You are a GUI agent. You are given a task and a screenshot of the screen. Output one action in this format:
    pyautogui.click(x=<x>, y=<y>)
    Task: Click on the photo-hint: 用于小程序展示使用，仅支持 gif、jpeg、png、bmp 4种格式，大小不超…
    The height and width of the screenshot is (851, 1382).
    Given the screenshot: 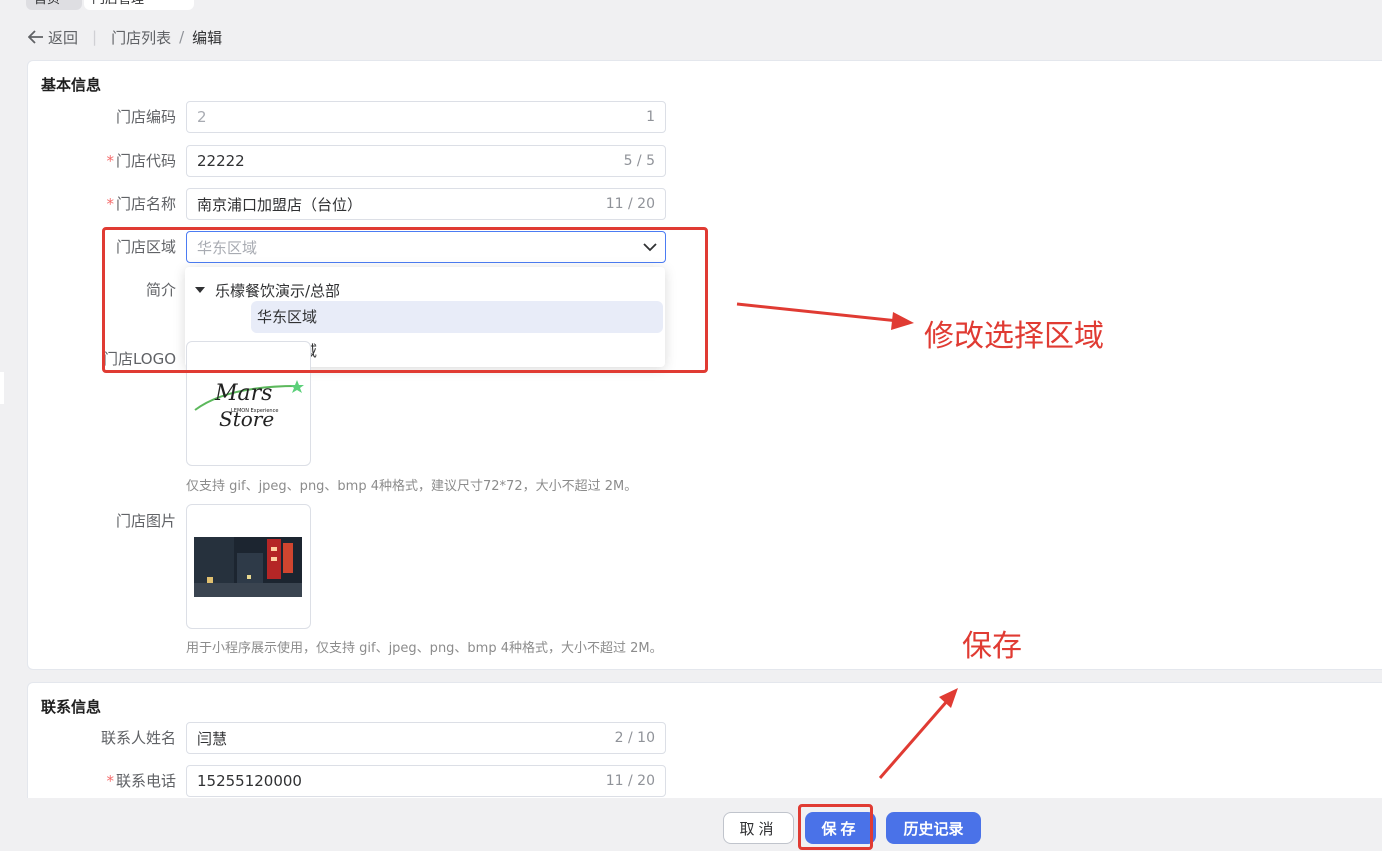 What is the action you would take?
    pyautogui.click(x=424, y=648)
    